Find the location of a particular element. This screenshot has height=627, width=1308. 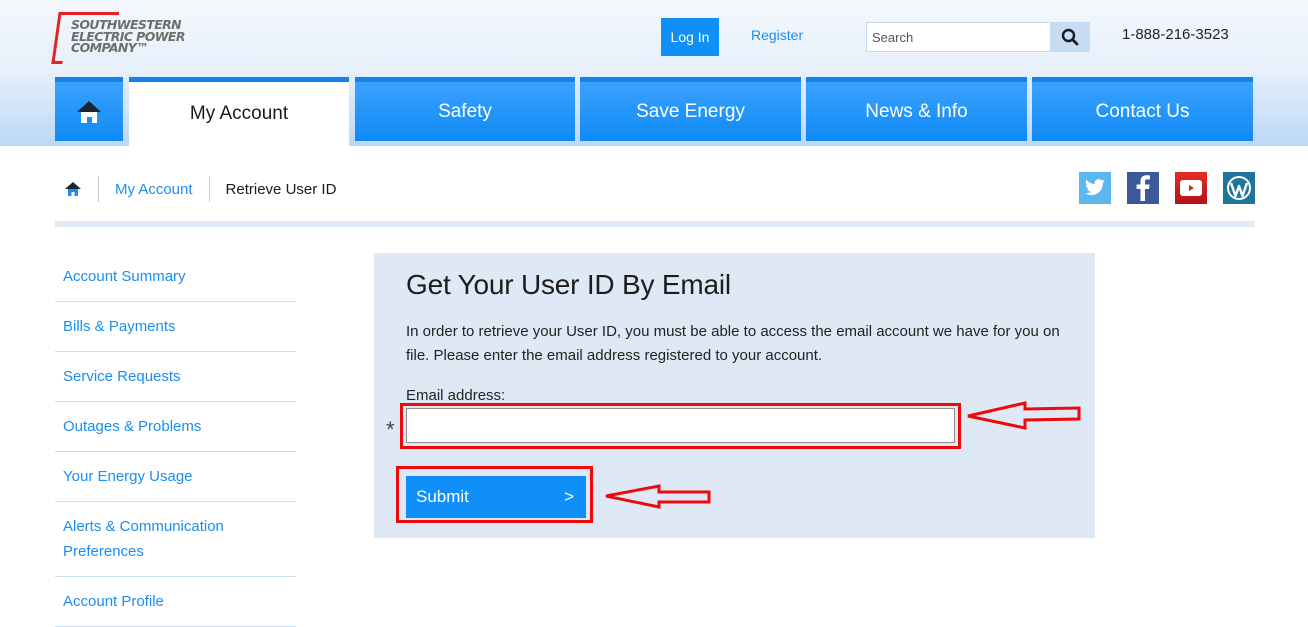

breadcrumb-home is located at coordinates (73, 189).